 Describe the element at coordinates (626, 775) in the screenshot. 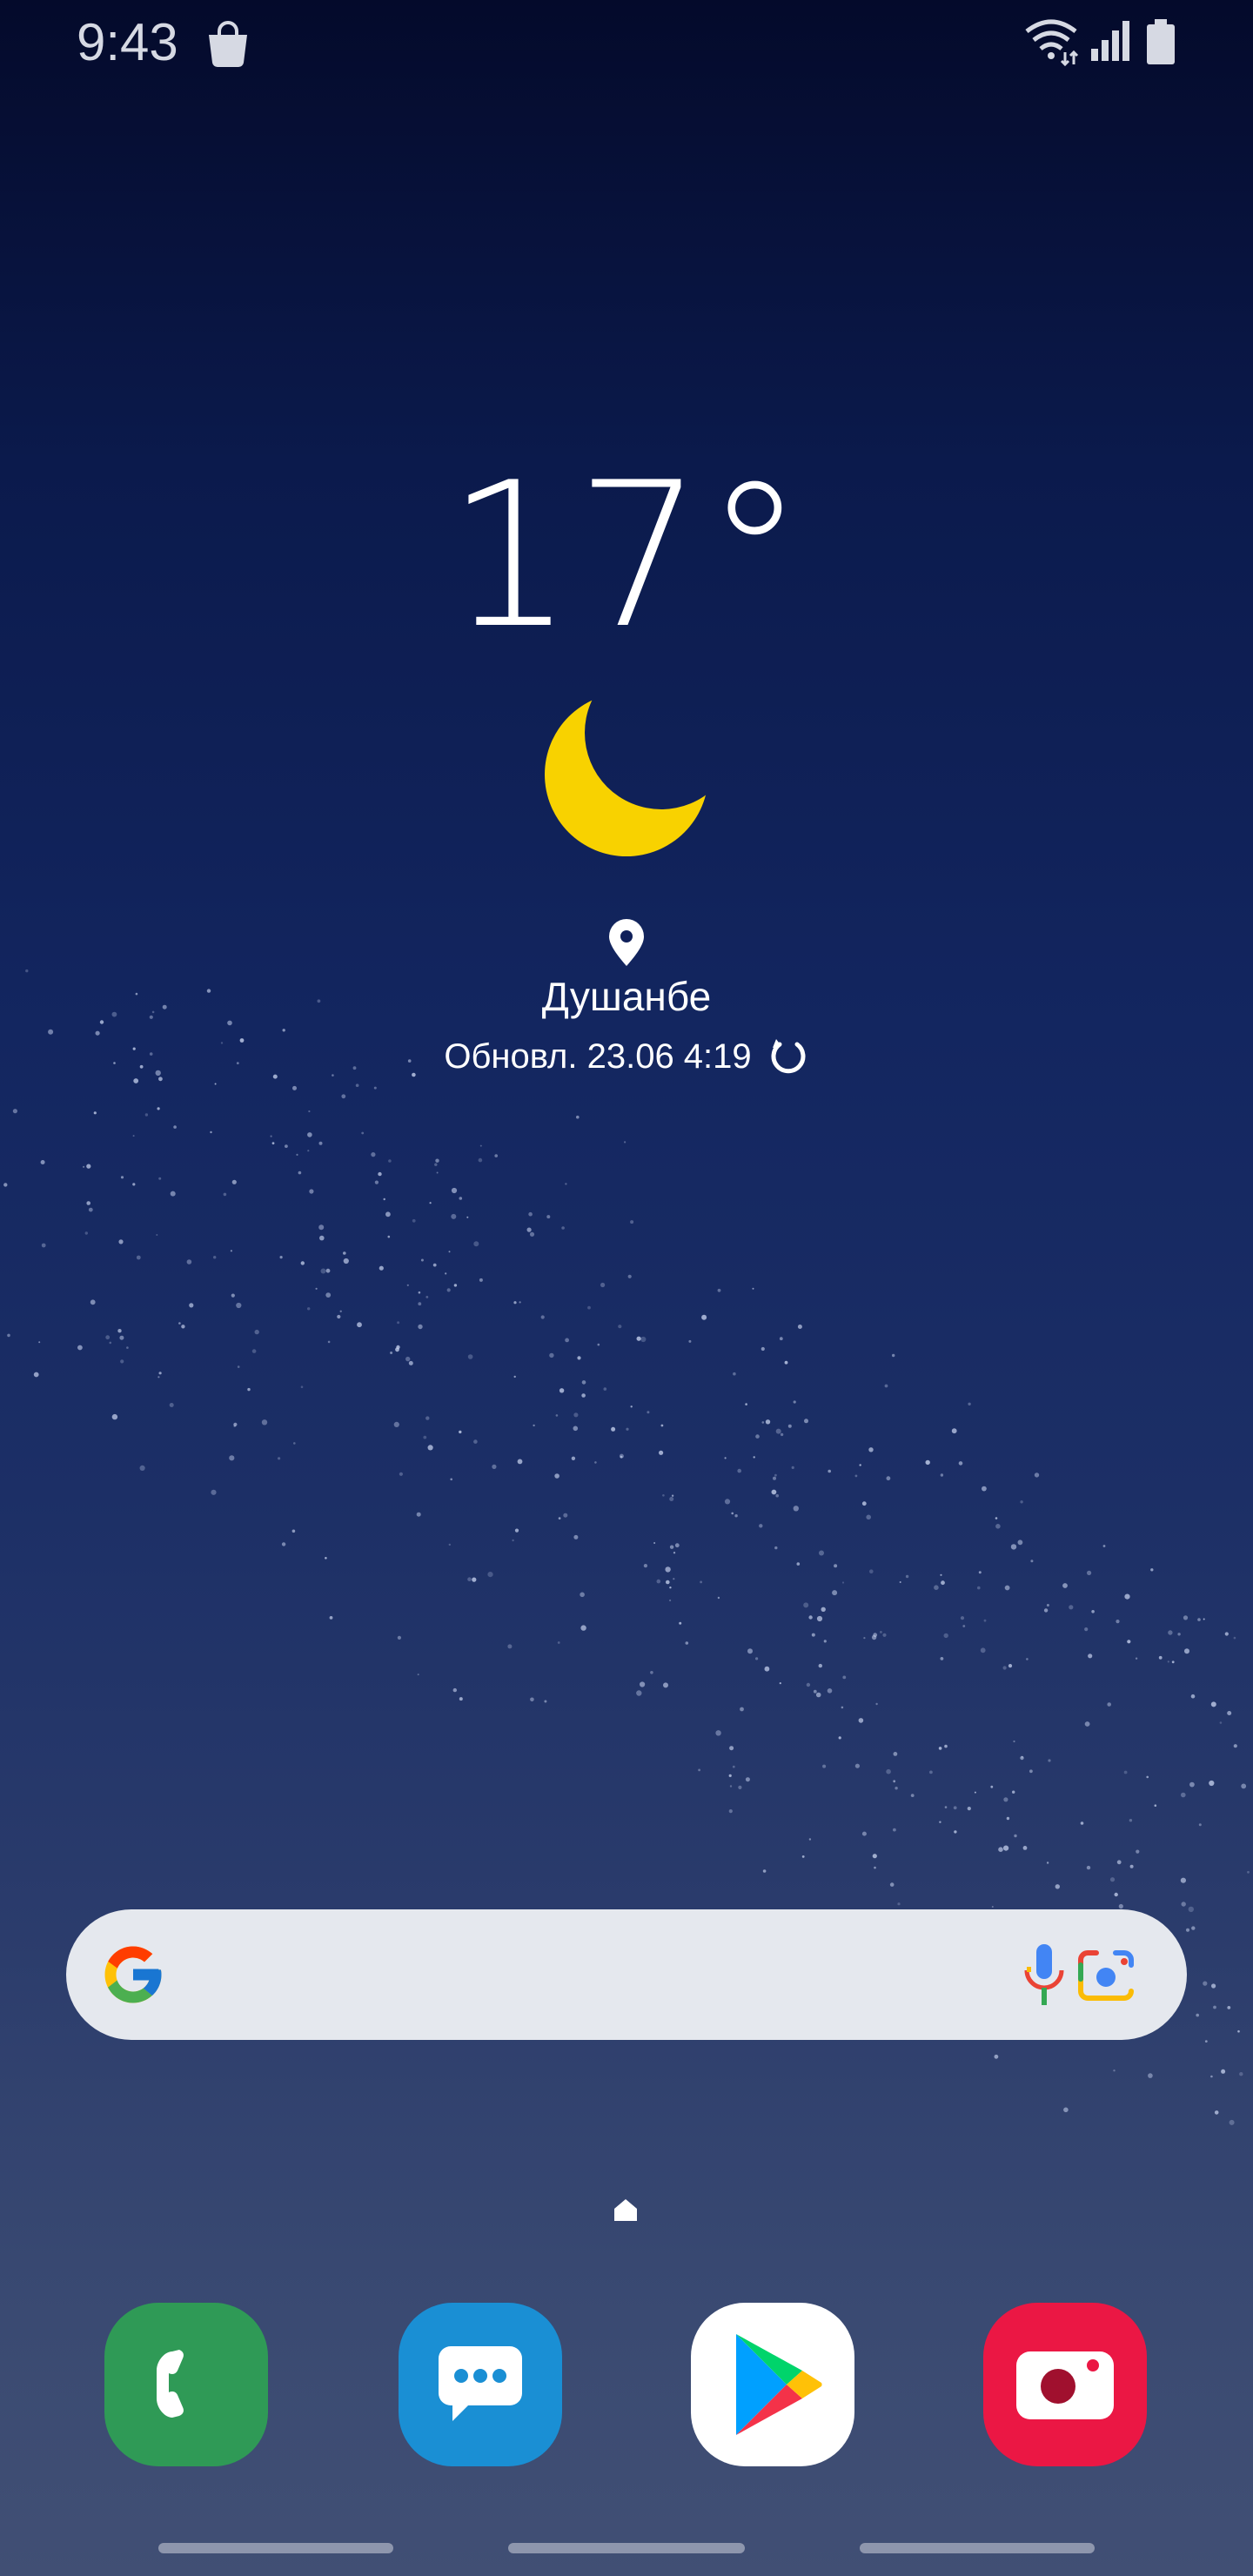

I see `crescent-moon-icon` at that location.